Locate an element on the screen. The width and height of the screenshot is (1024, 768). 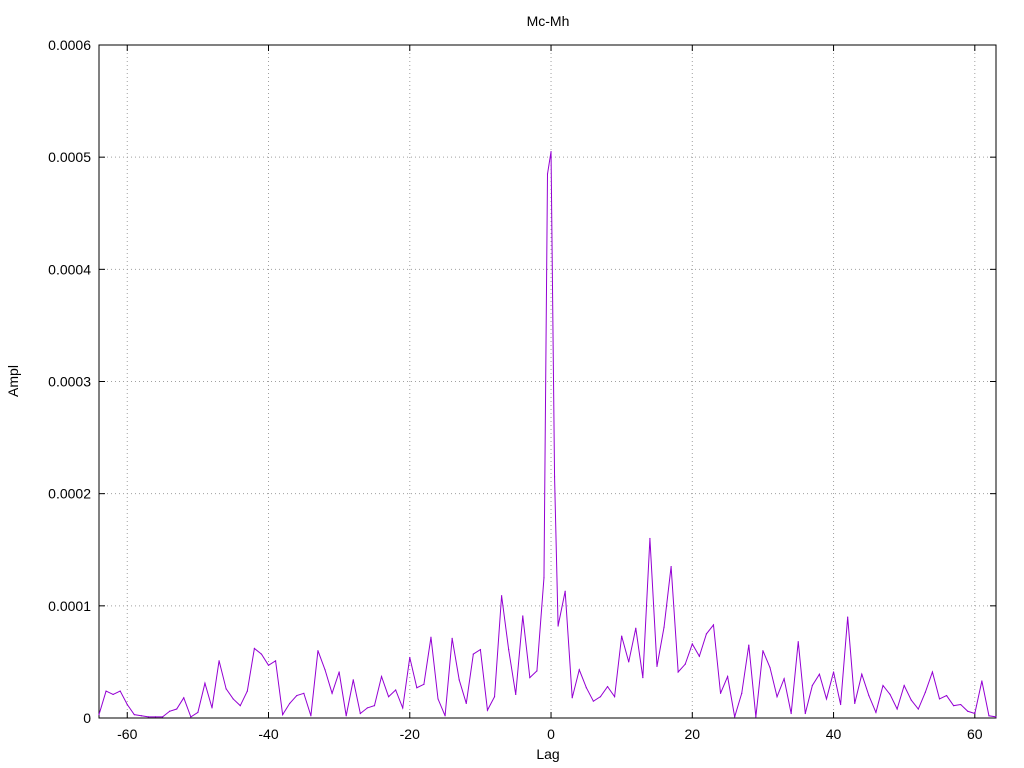
x-tick-label: -60 is located at coordinates (127, 734).